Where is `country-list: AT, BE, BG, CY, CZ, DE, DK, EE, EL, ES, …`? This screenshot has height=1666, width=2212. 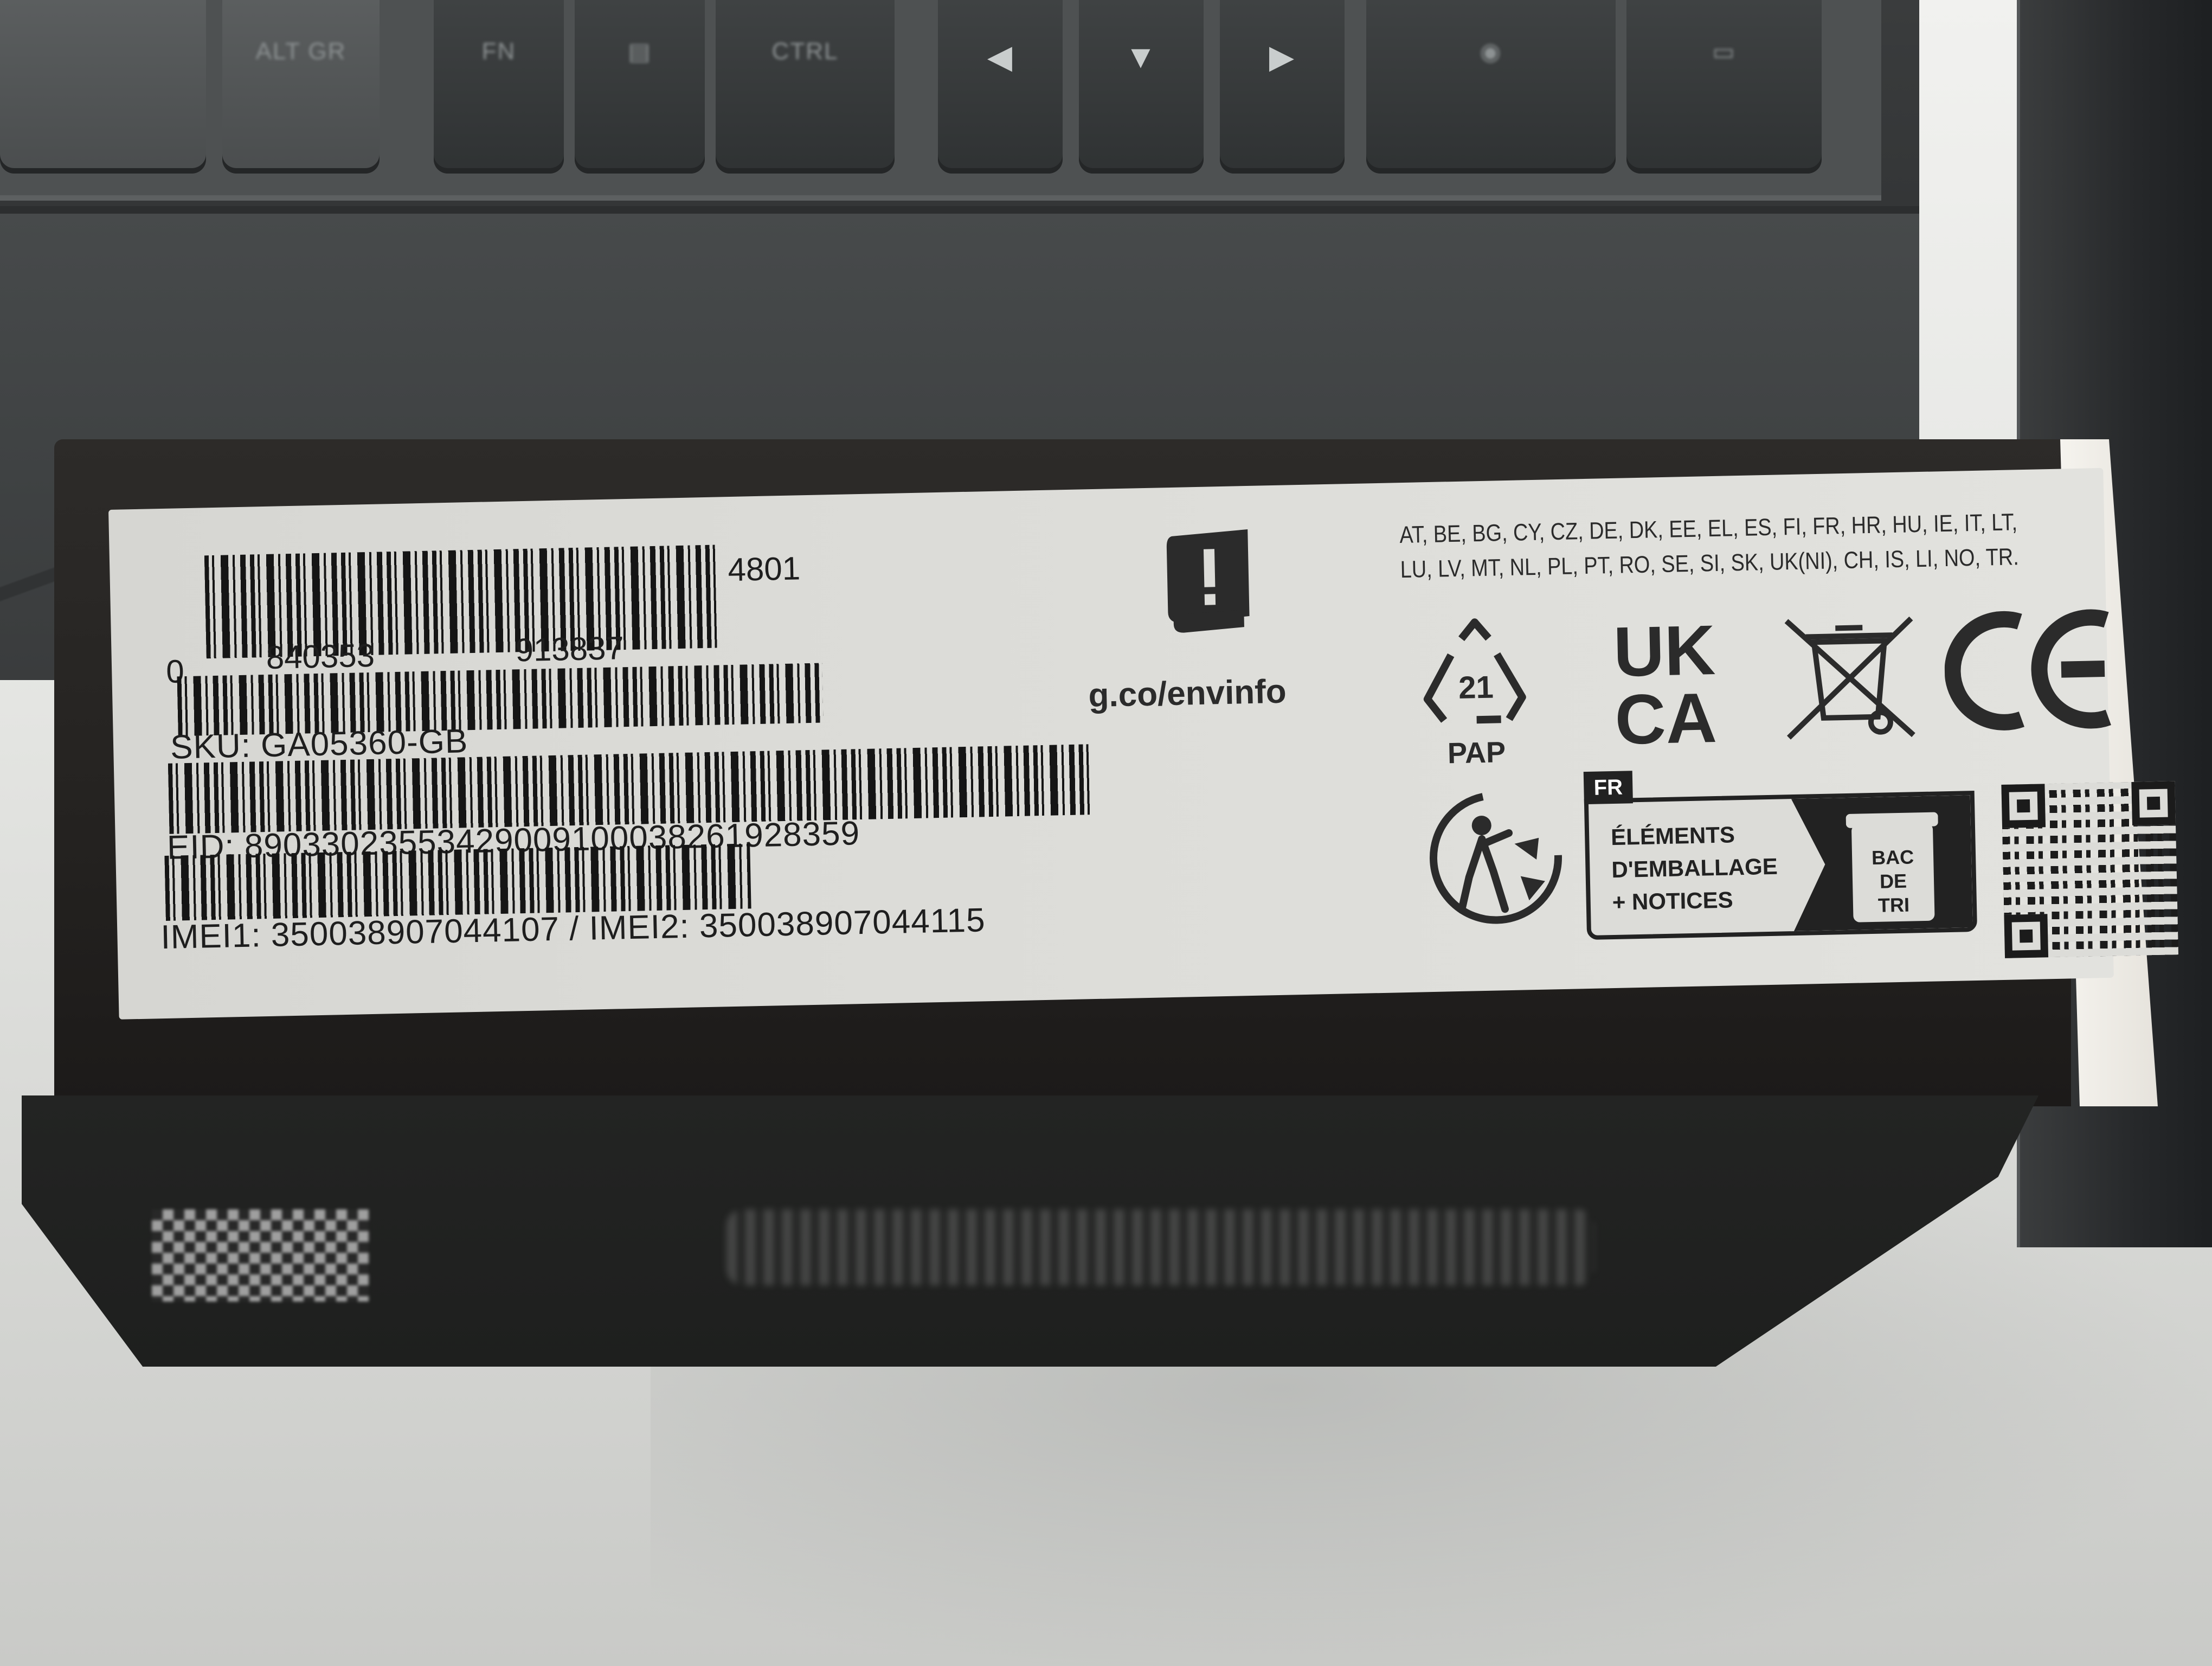
country-list: AT, BE, BG, CY, CZ, DE, DK, EE, EL, ES, … is located at coordinates (1709, 546).